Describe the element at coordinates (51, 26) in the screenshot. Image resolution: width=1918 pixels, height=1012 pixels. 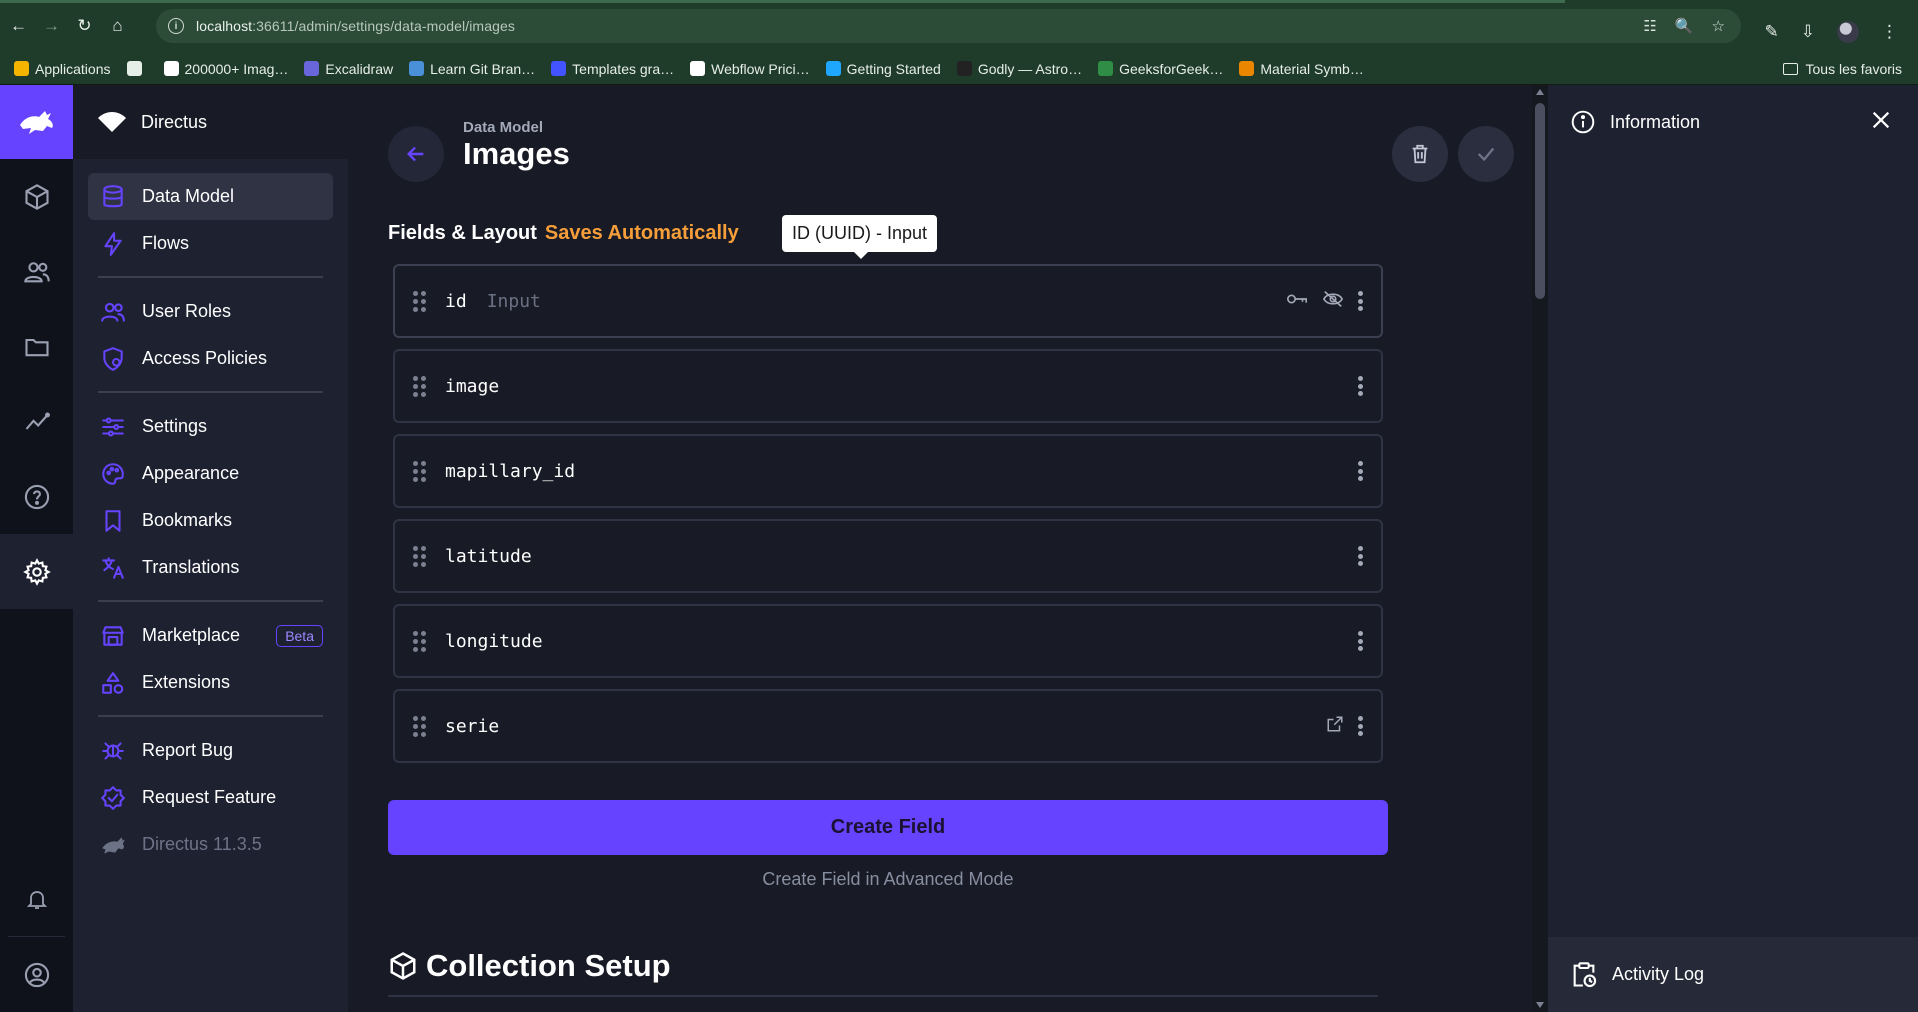
I see `forward-arrow-icon: →` at that location.